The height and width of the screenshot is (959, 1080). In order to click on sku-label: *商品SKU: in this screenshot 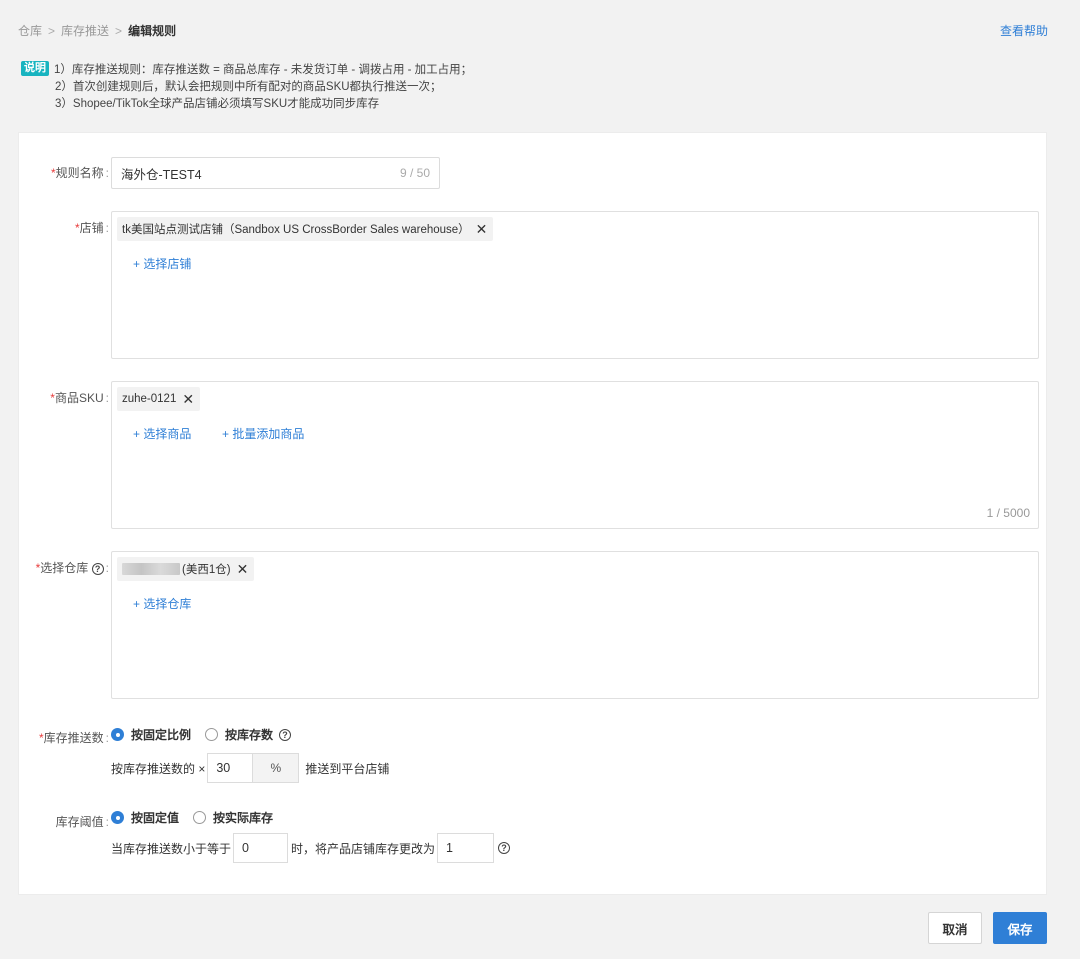, I will do `click(79, 398)`.